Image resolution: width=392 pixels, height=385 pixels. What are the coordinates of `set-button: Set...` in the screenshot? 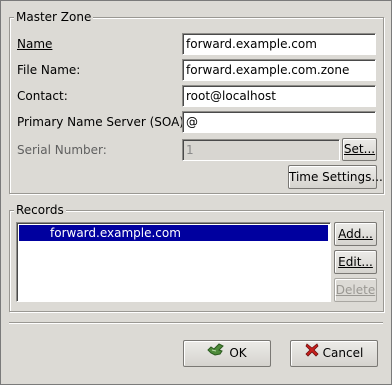 It's located at (359, 149).